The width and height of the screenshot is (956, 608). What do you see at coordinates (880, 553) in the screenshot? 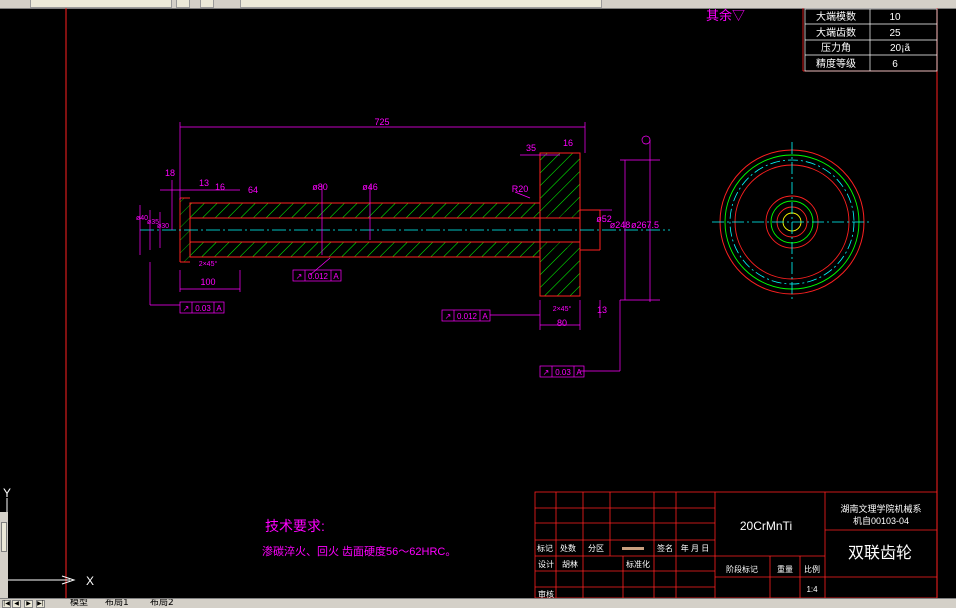
I see `tb-part-name: 双联齿轮` at bounding box center [880, 553].